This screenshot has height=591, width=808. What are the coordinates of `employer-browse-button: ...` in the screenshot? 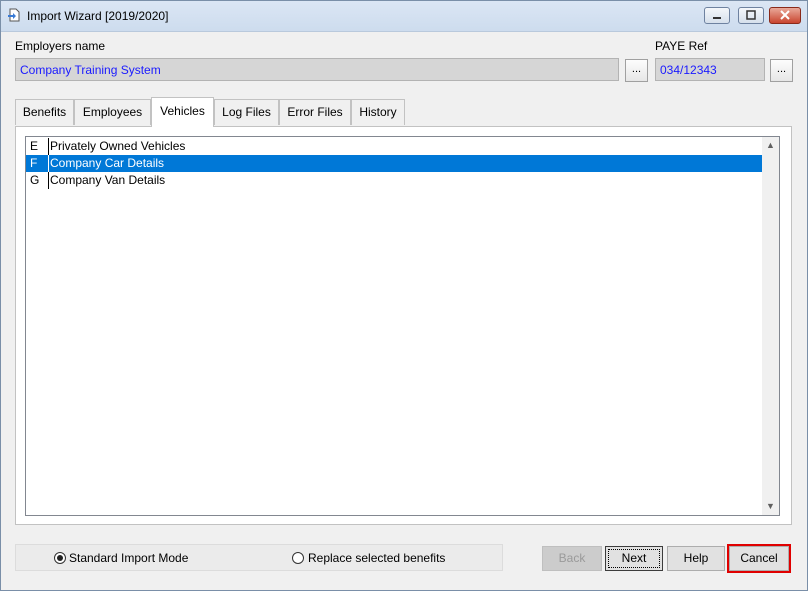 It's located at (636, 70).